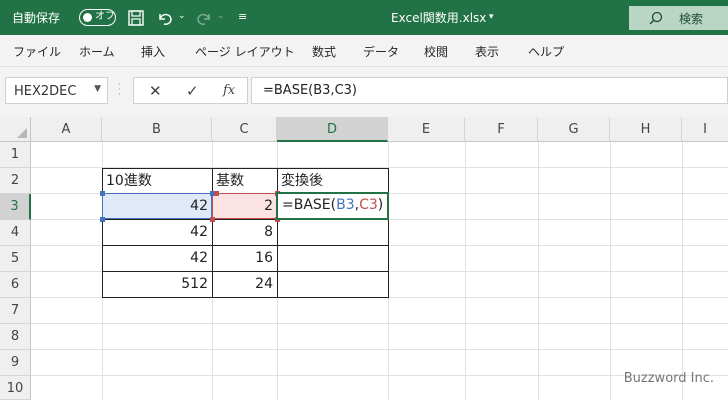 The width and height of the screenshot is (728, 400). What do you see at coordinates (245, 51) in the screenshot?
I see `tab-page-layout: ページ レイアウト` at bounding box center [245, 51].